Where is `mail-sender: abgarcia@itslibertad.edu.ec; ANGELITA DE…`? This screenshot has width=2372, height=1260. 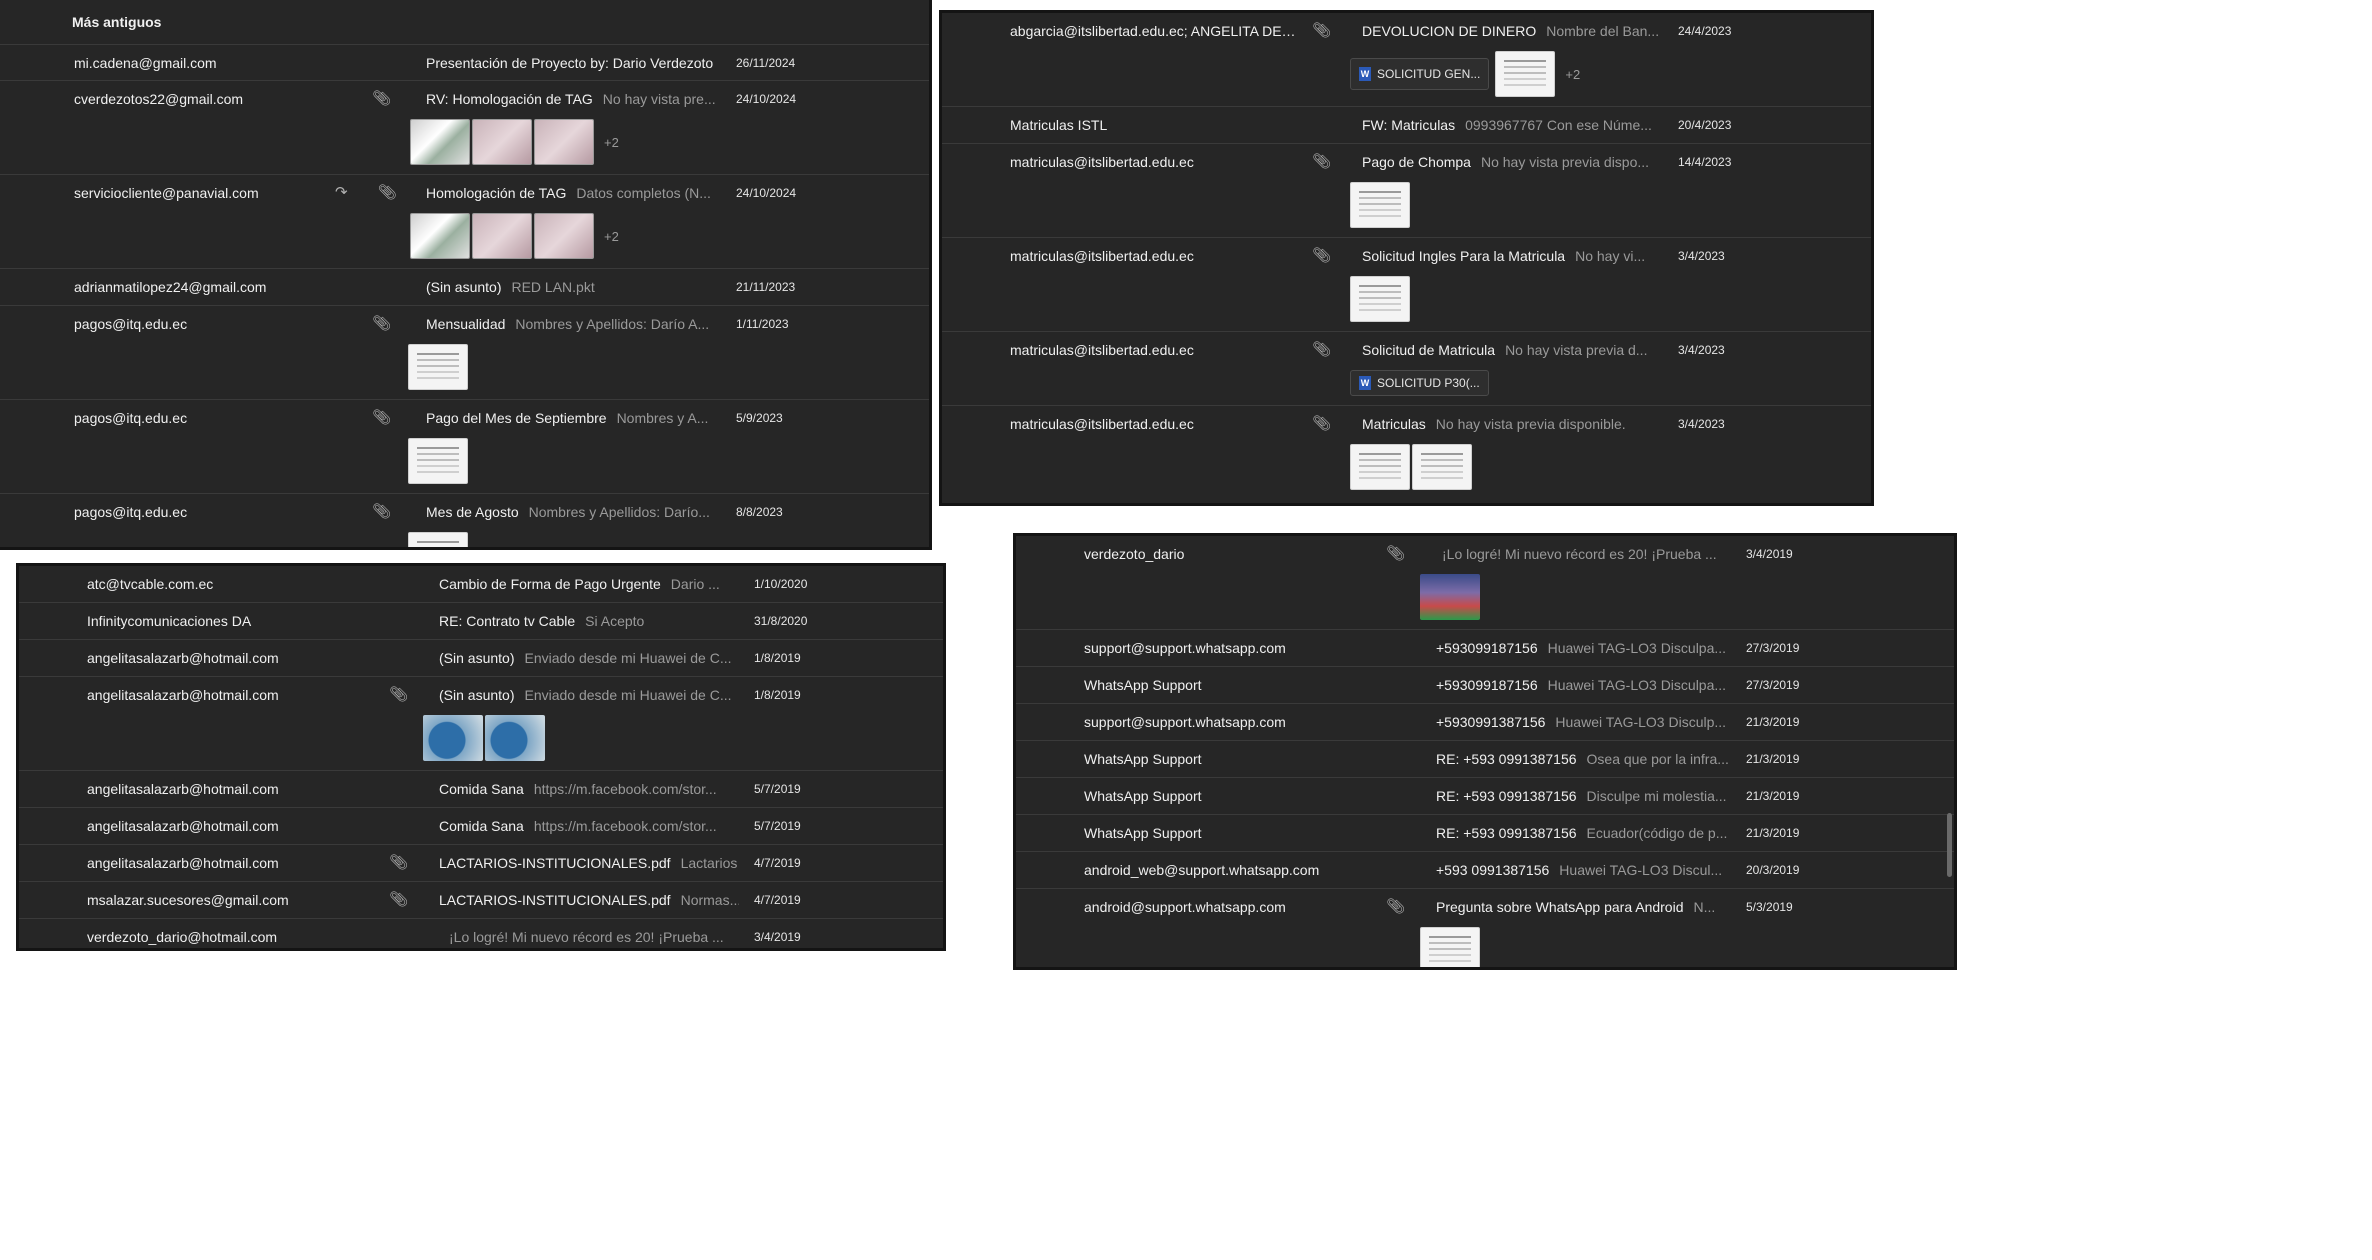 mail-sender: abgarcia@itslibertad.edu.ec; ANGELITA DE… is located at coordinates (1155, 31).